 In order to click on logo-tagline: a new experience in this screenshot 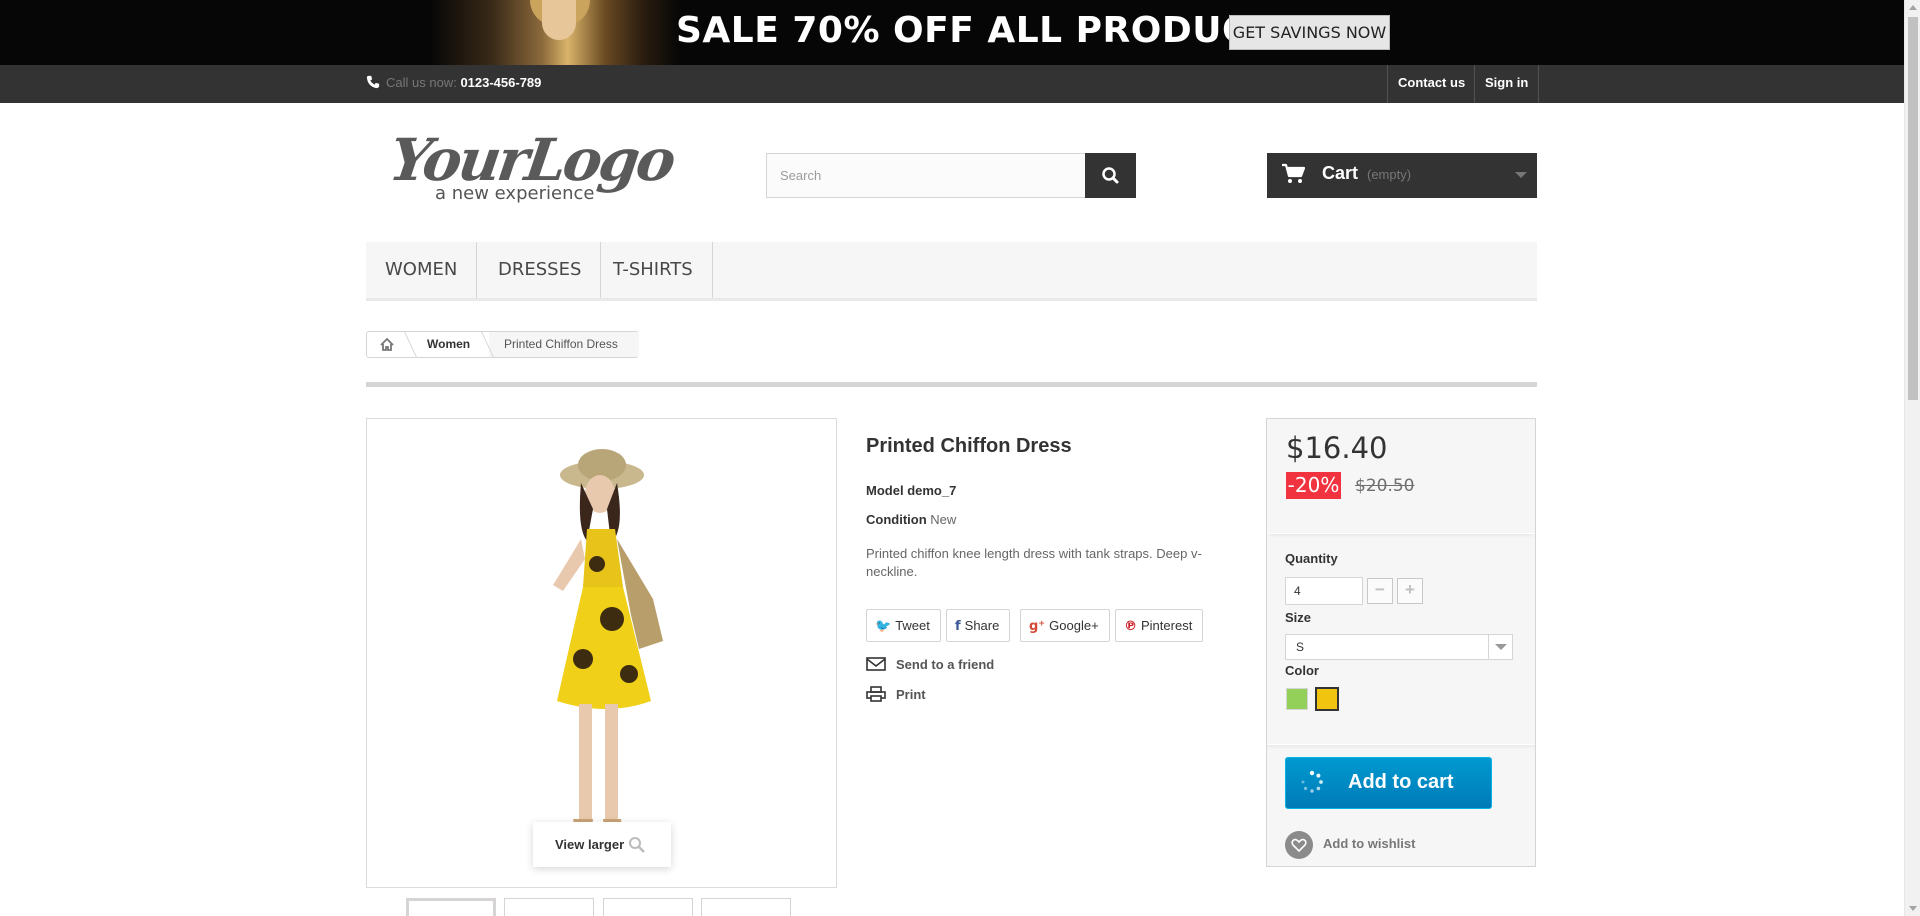, I will do `click(515, 193)`.